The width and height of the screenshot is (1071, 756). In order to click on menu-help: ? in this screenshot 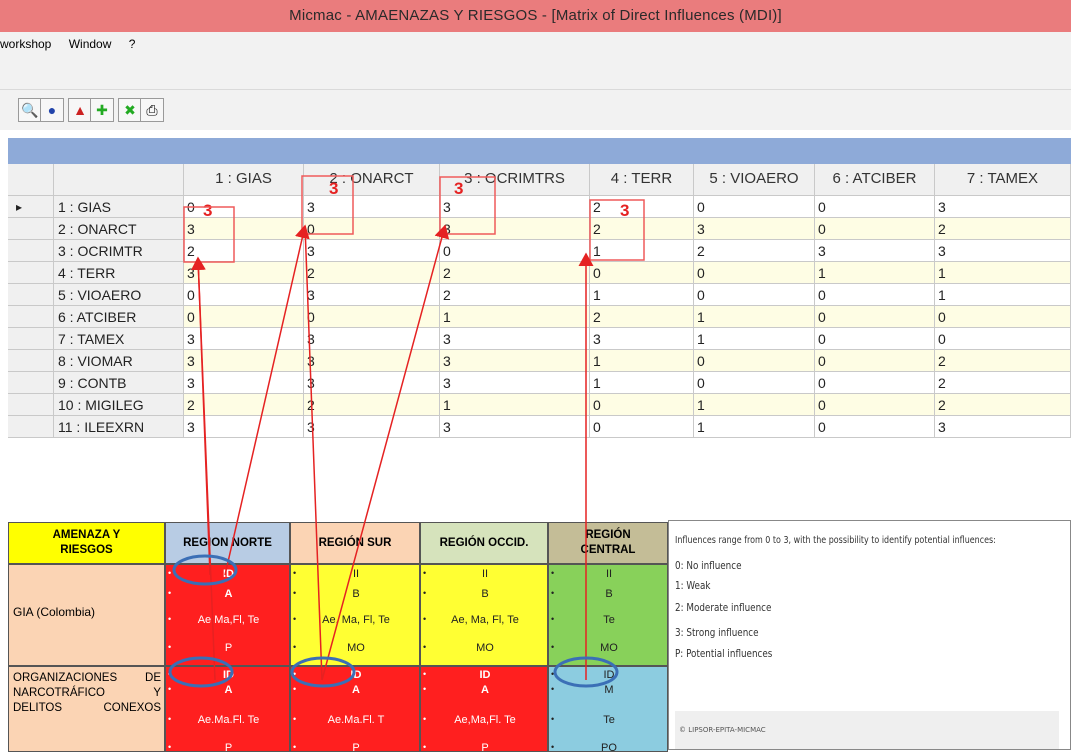, I will do `click(132, 44)`.